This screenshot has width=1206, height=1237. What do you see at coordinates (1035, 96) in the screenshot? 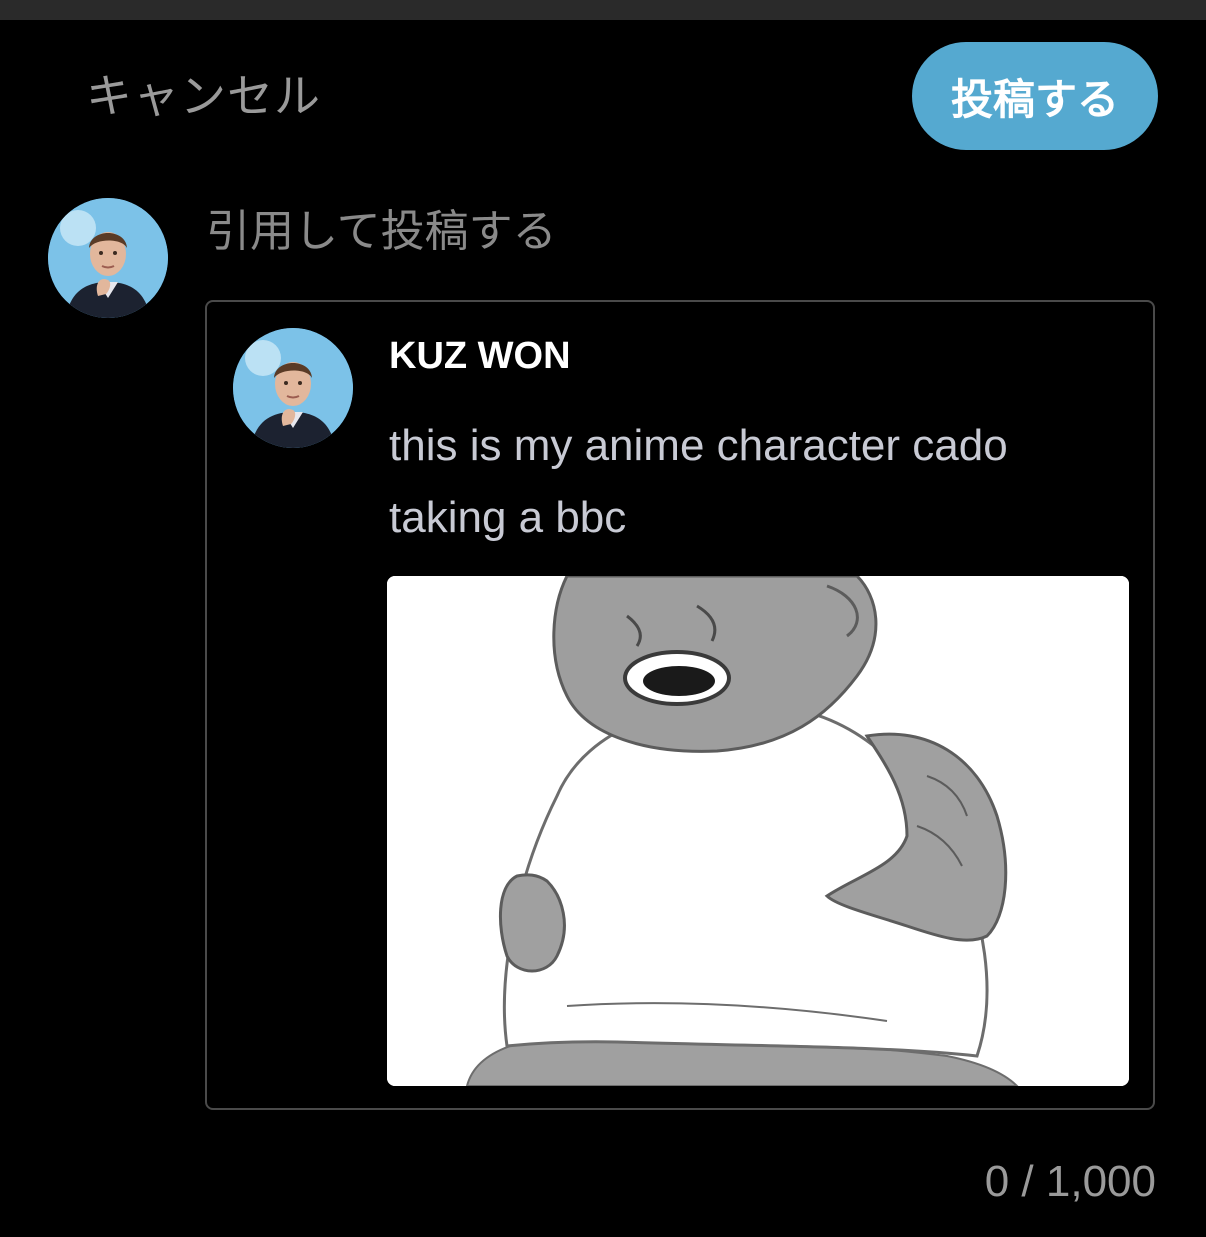
I see `post-button: 投稿する` at bounding box center [1035, 96].